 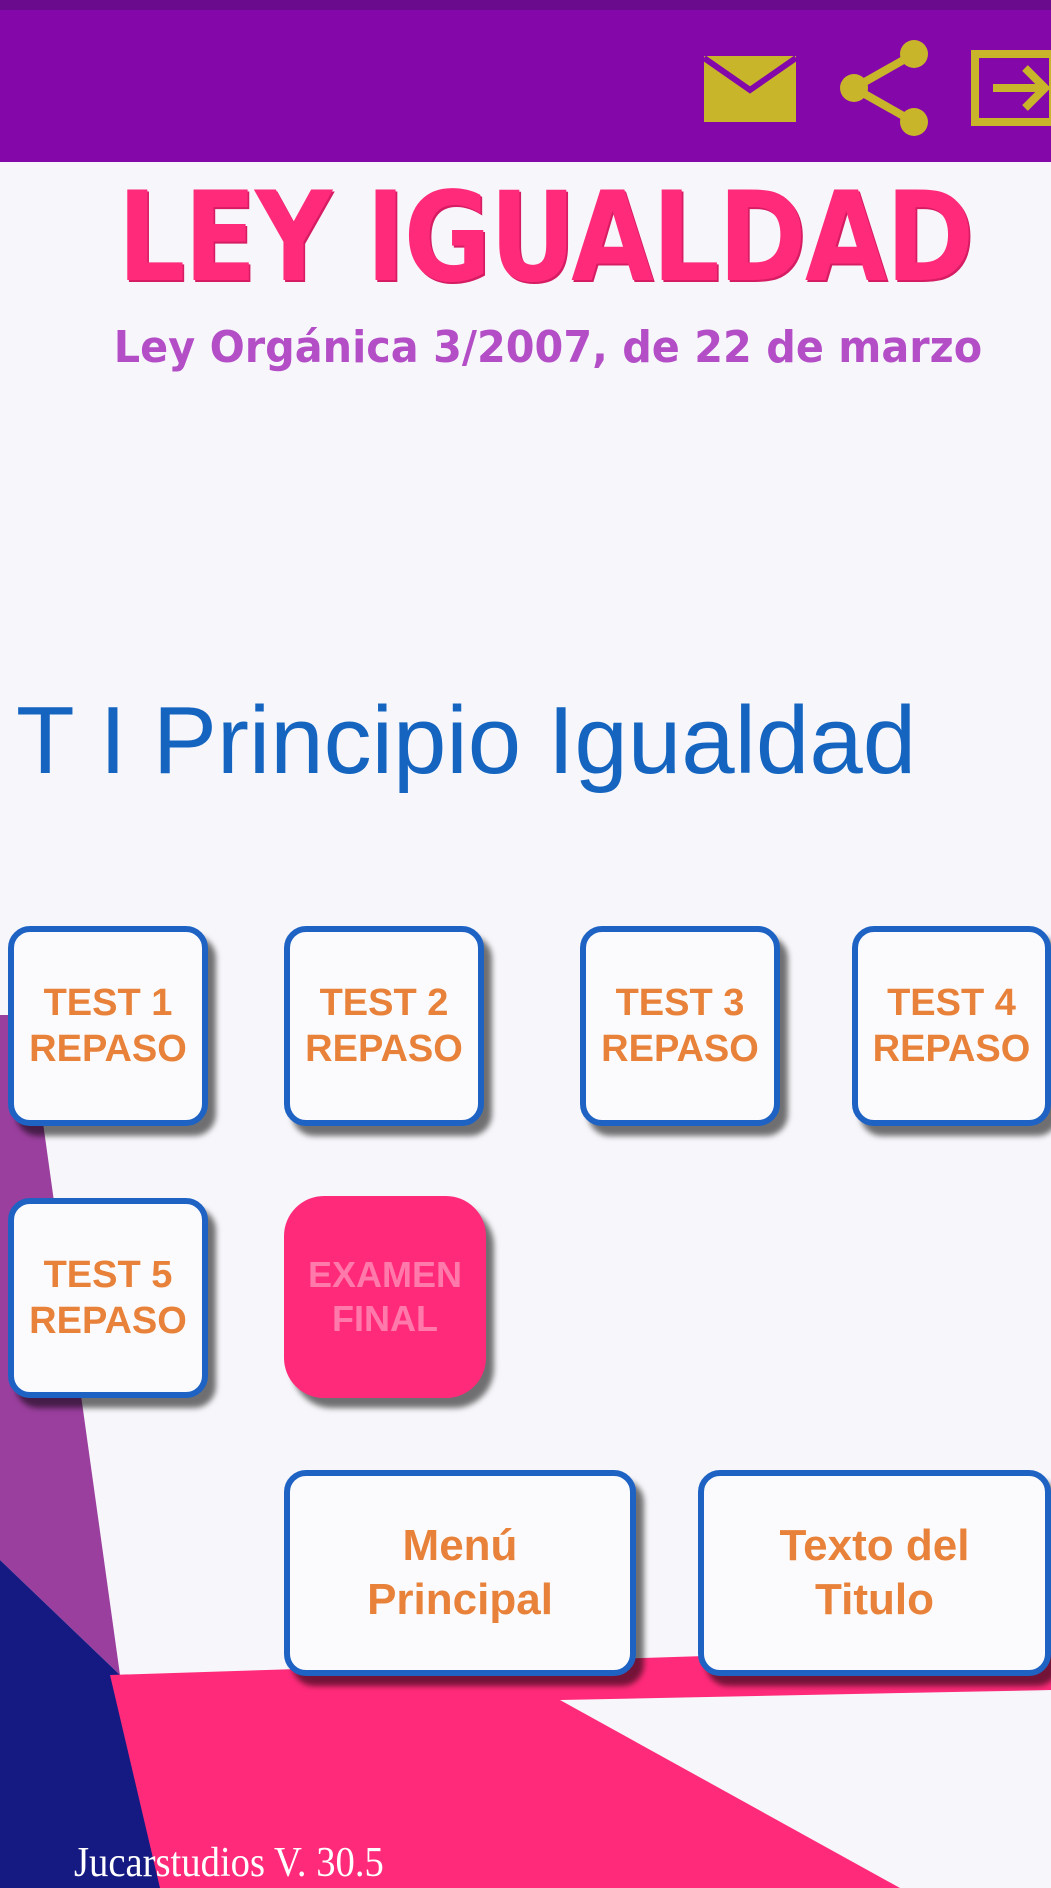 What do you see at coordinates (384, 1026) in the screenshot?
I see `test-2-button: TEST 2 REPASO` at bounding box center [384, 1026].